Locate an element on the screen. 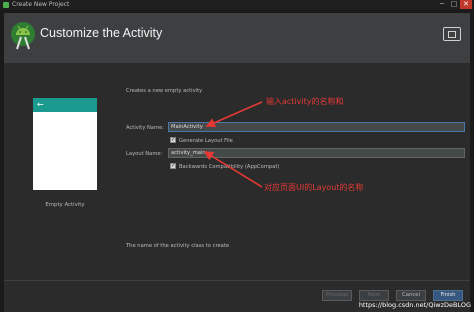  minimize-button: ─ is located at coordinates (442, 4).